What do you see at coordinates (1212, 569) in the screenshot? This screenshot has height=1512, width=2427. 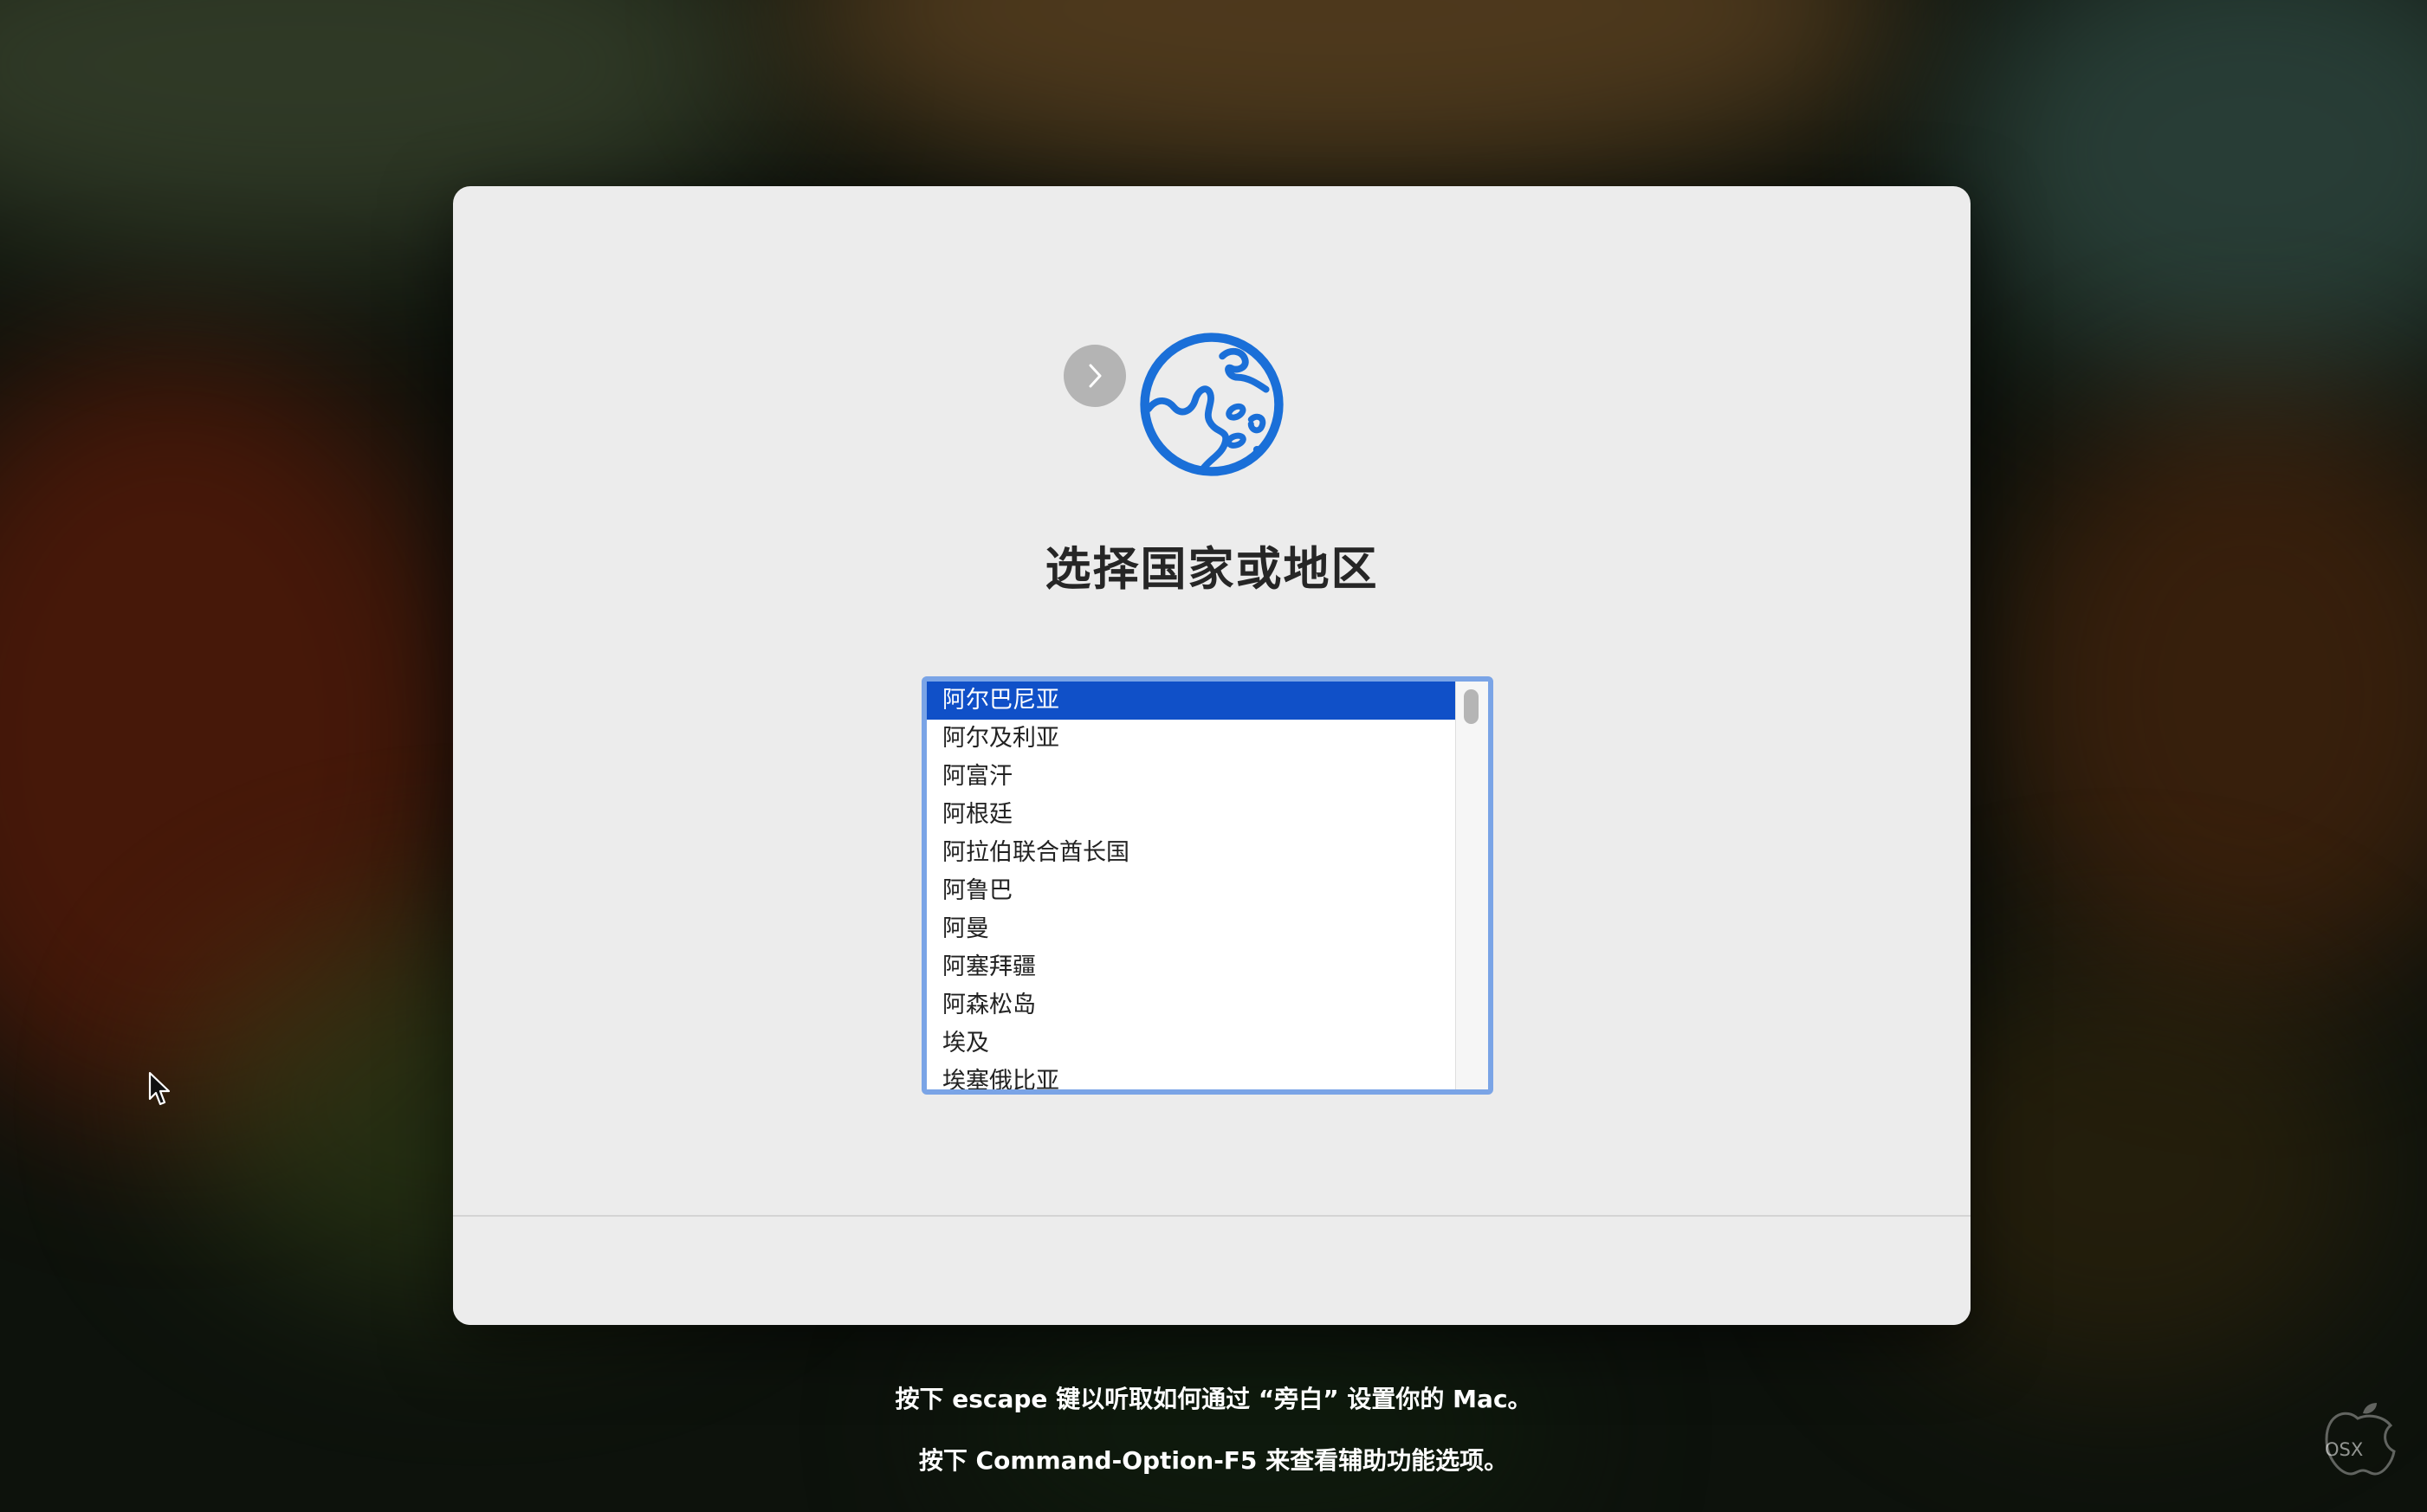 I see `page-title: 选择国家或地区` at bounding box center [1212, 569].